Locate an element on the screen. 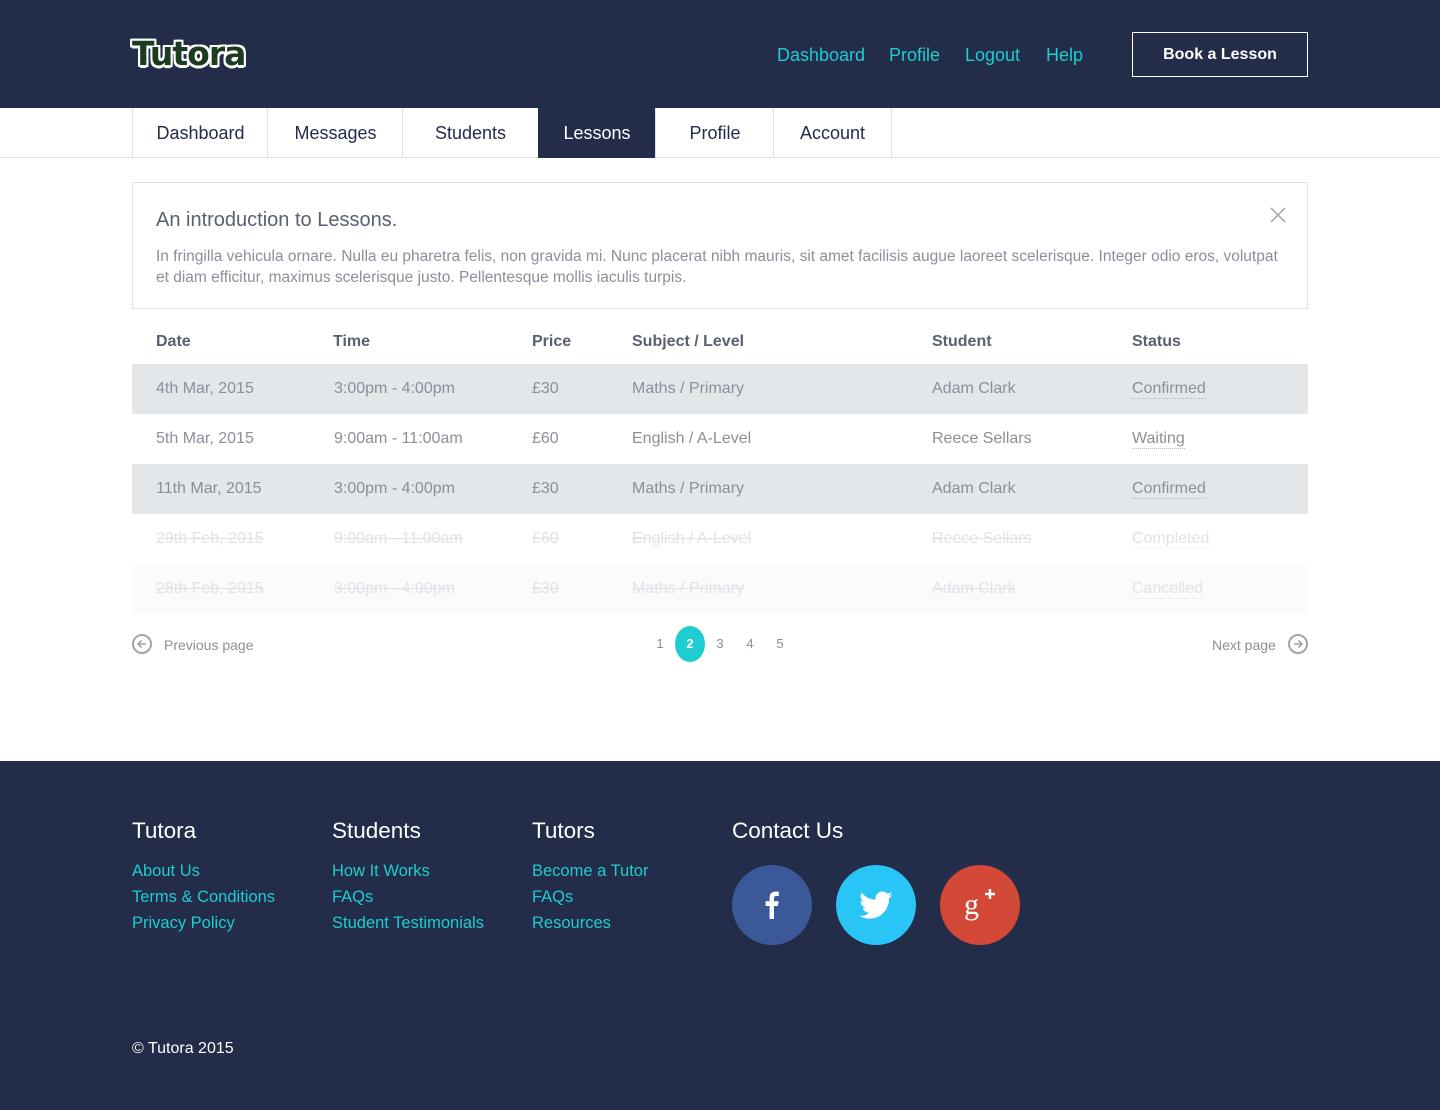 The height and width of the screenshot is (1110, 1440). footer-link-about-us: About Us is located at coordinates (166, 871).